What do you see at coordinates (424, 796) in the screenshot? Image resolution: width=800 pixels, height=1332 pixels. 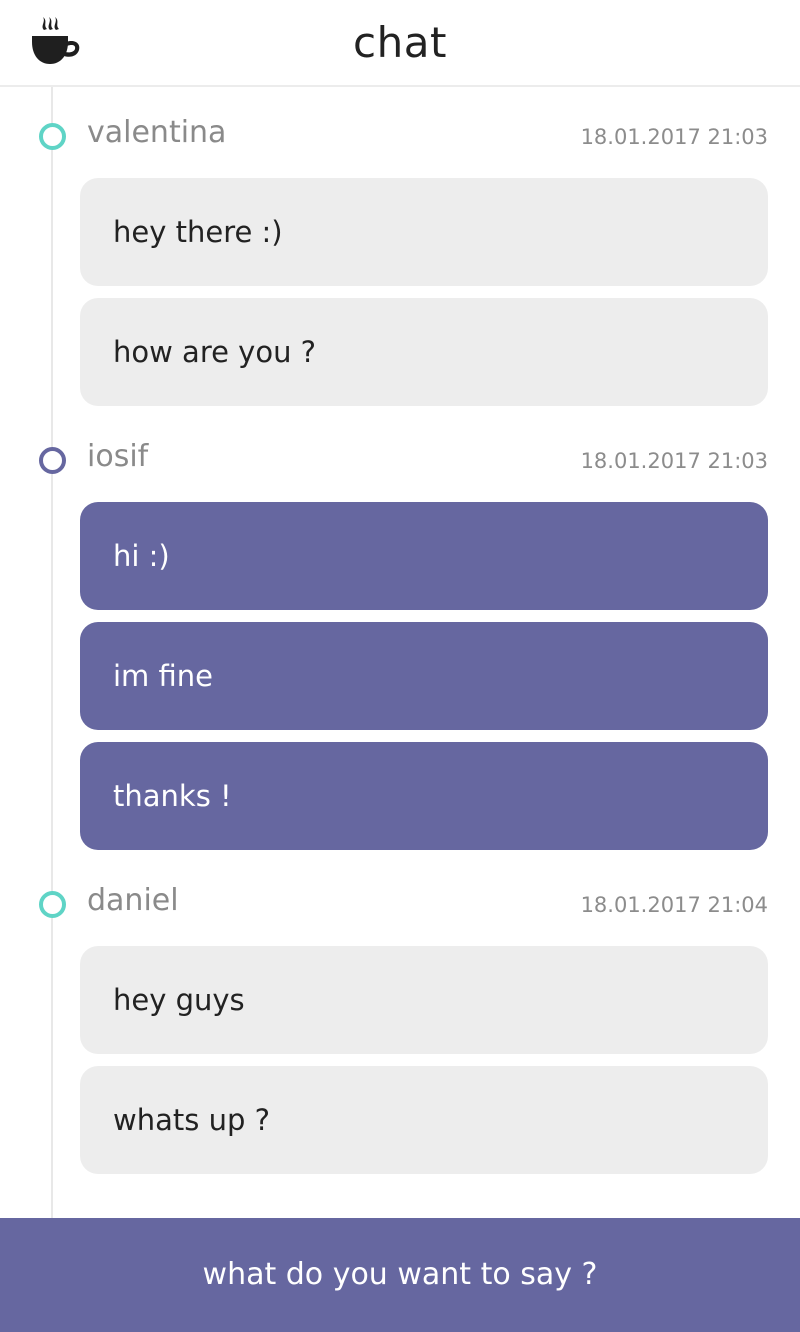 I see `message-bubble: thanks !` at bounding box center [424, 796].